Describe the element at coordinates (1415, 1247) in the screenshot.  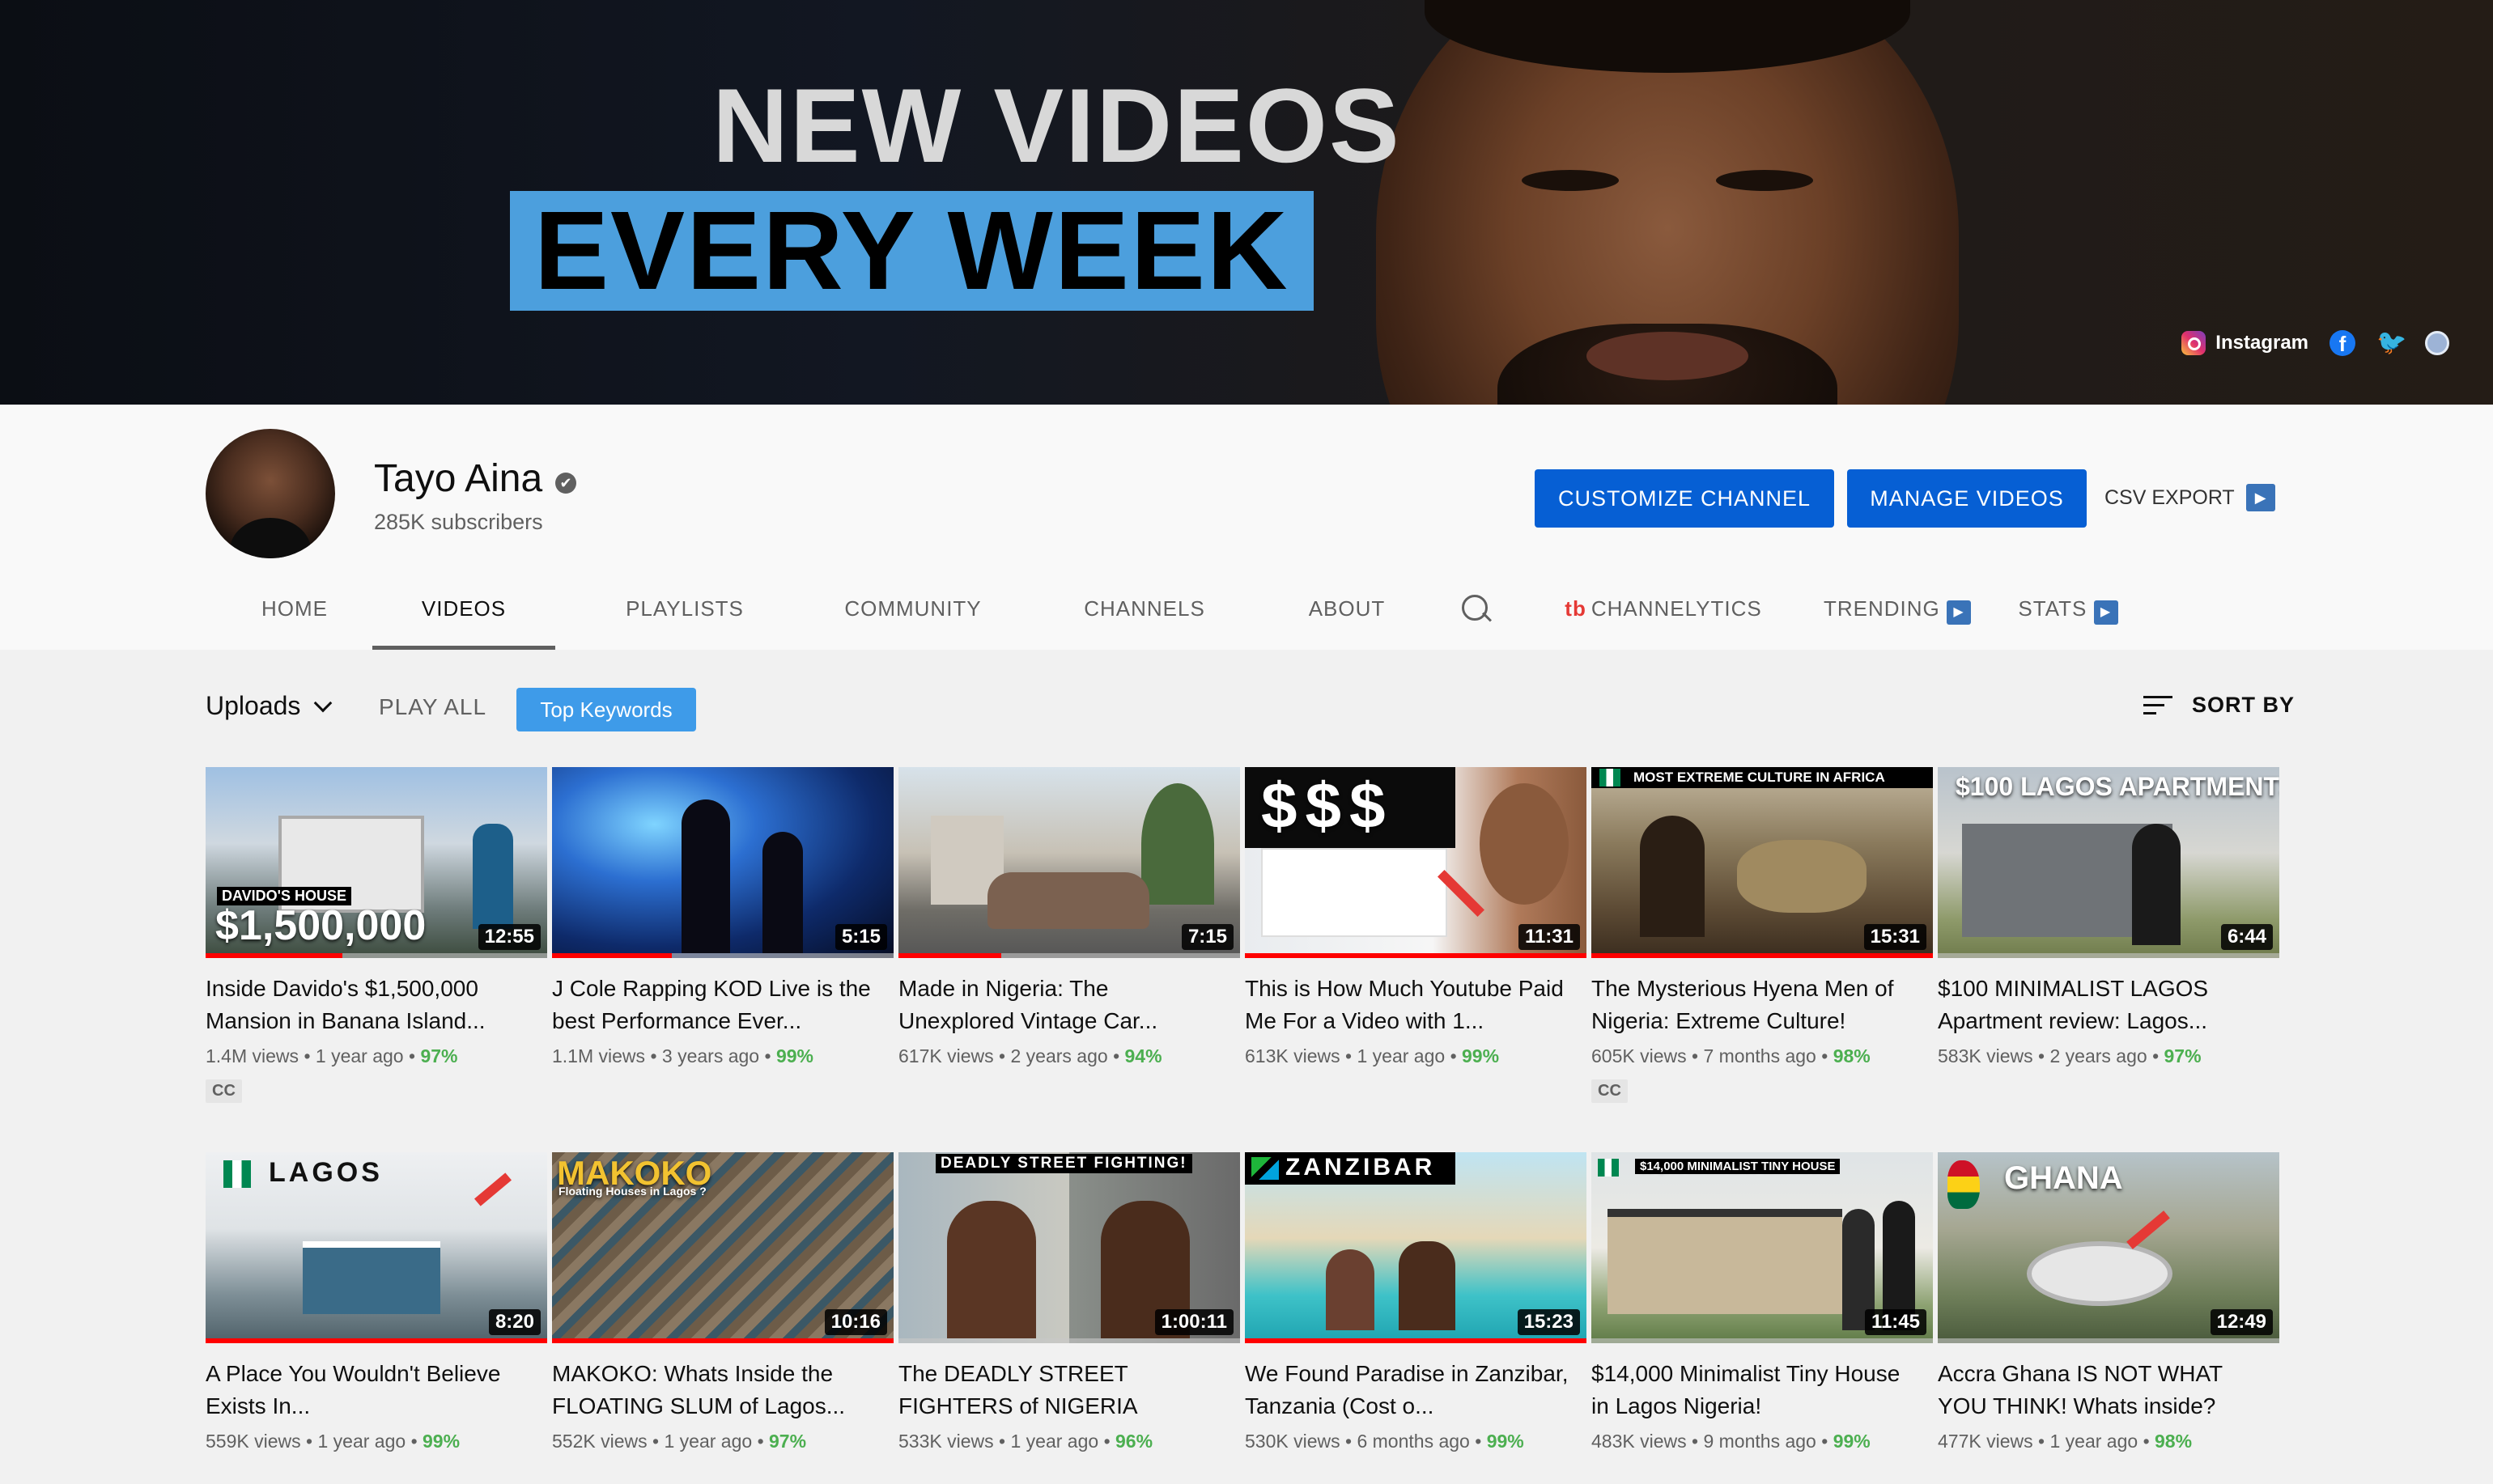
I see `video-thumbnail: ZANZIBAR 15:23` at that location.